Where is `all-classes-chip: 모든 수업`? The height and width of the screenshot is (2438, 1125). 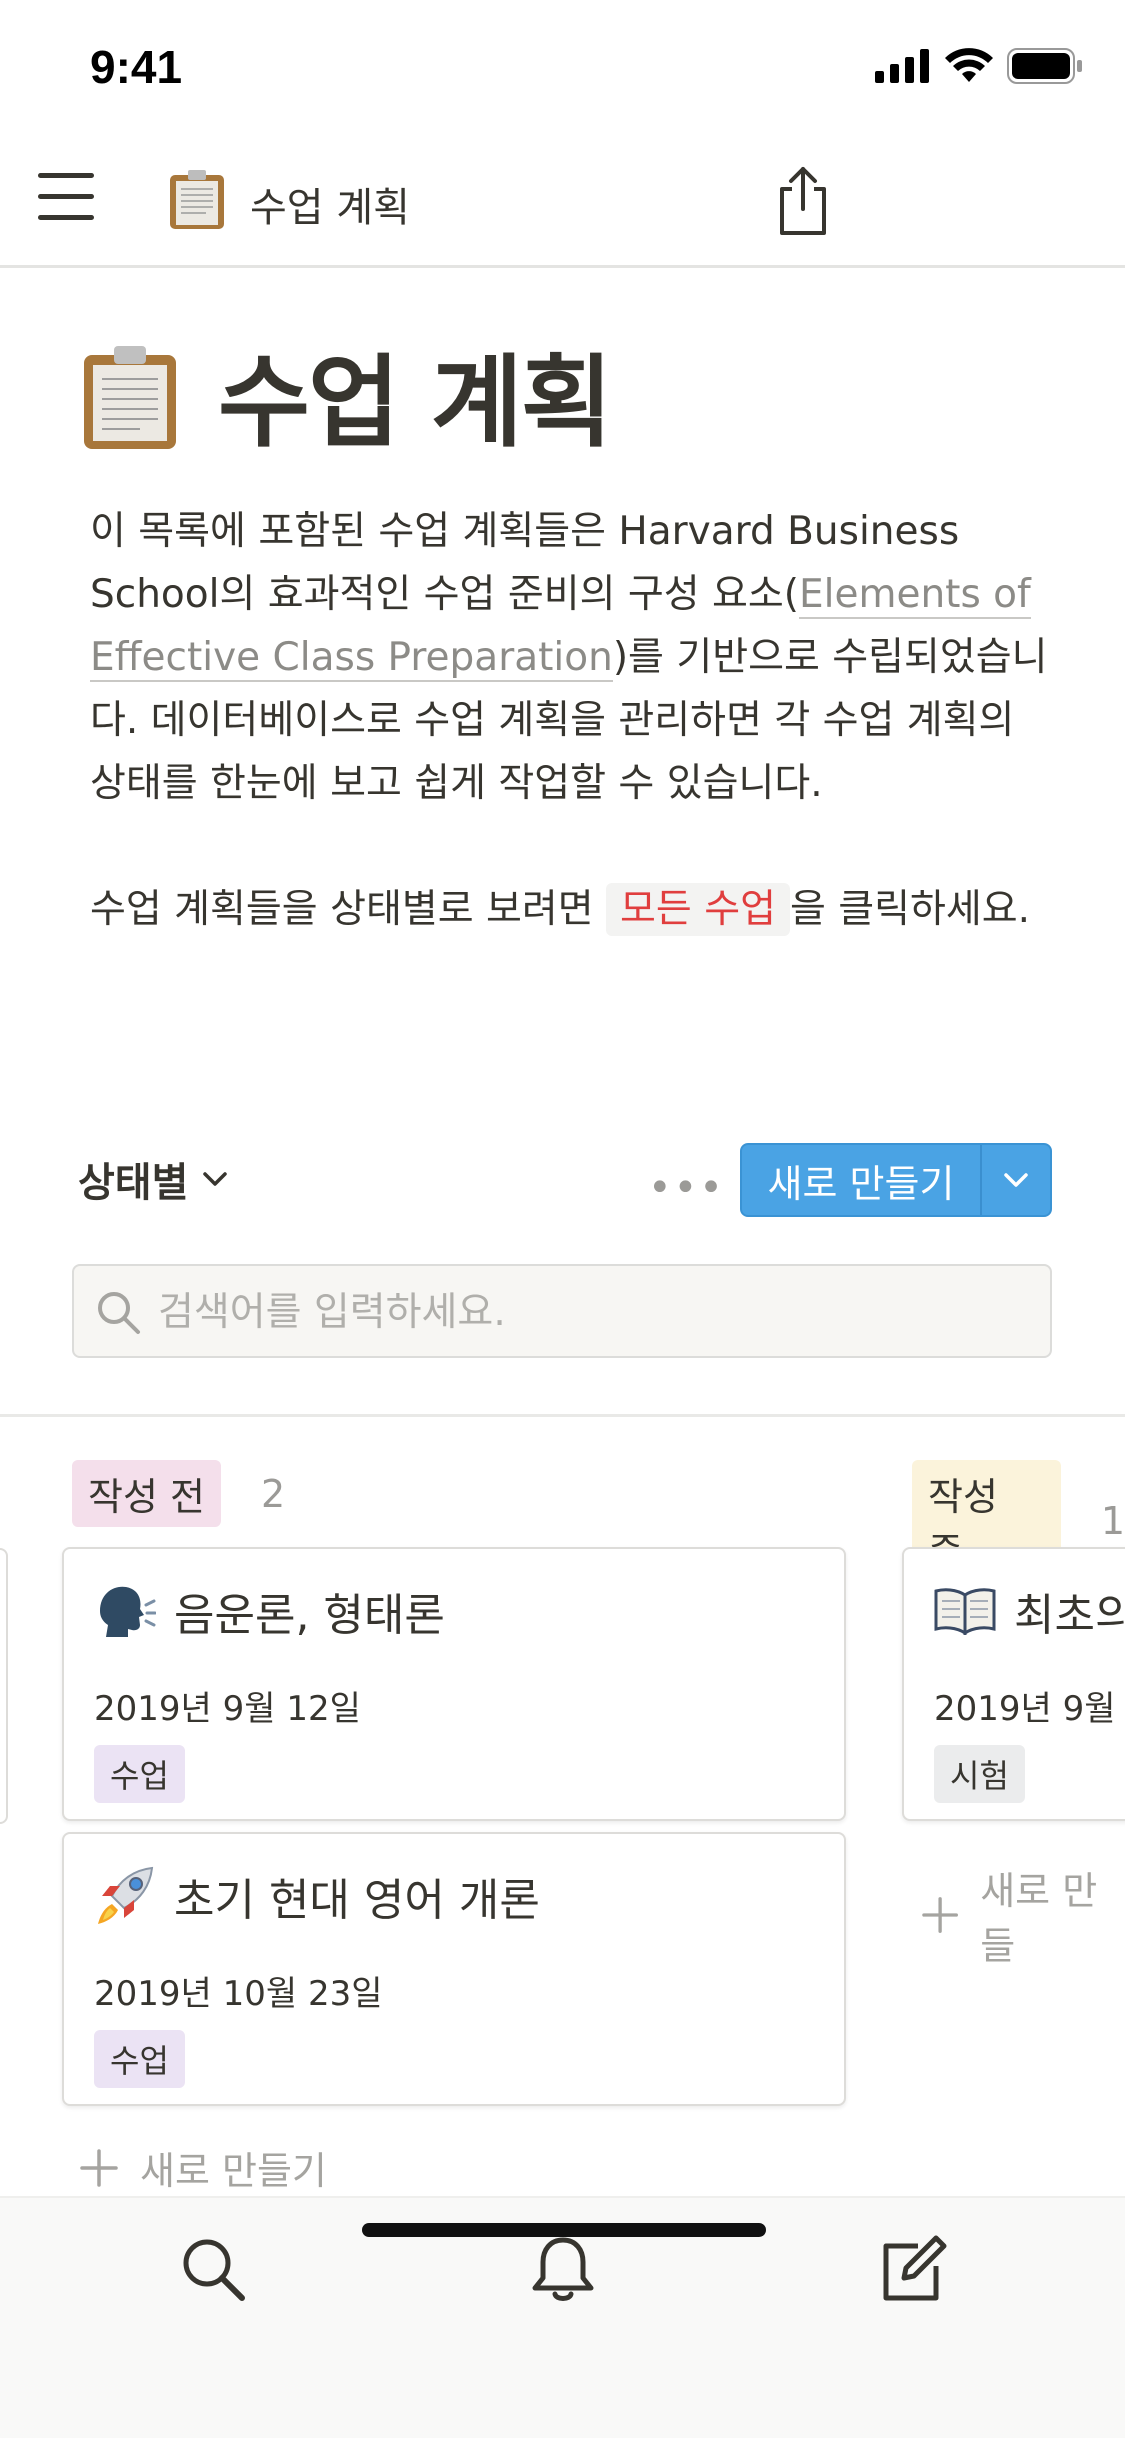
all-classes-chip: 모든 수업 is located at coordinates (698, 909).